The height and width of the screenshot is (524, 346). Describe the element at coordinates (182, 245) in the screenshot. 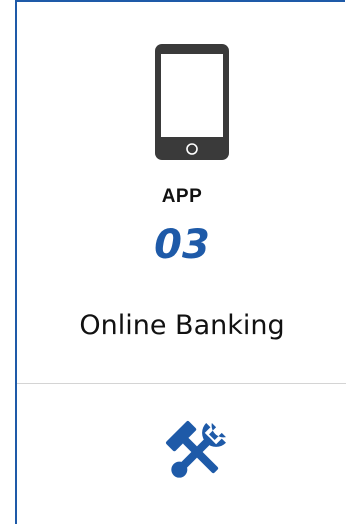

I see `item-number: 03` at that location.